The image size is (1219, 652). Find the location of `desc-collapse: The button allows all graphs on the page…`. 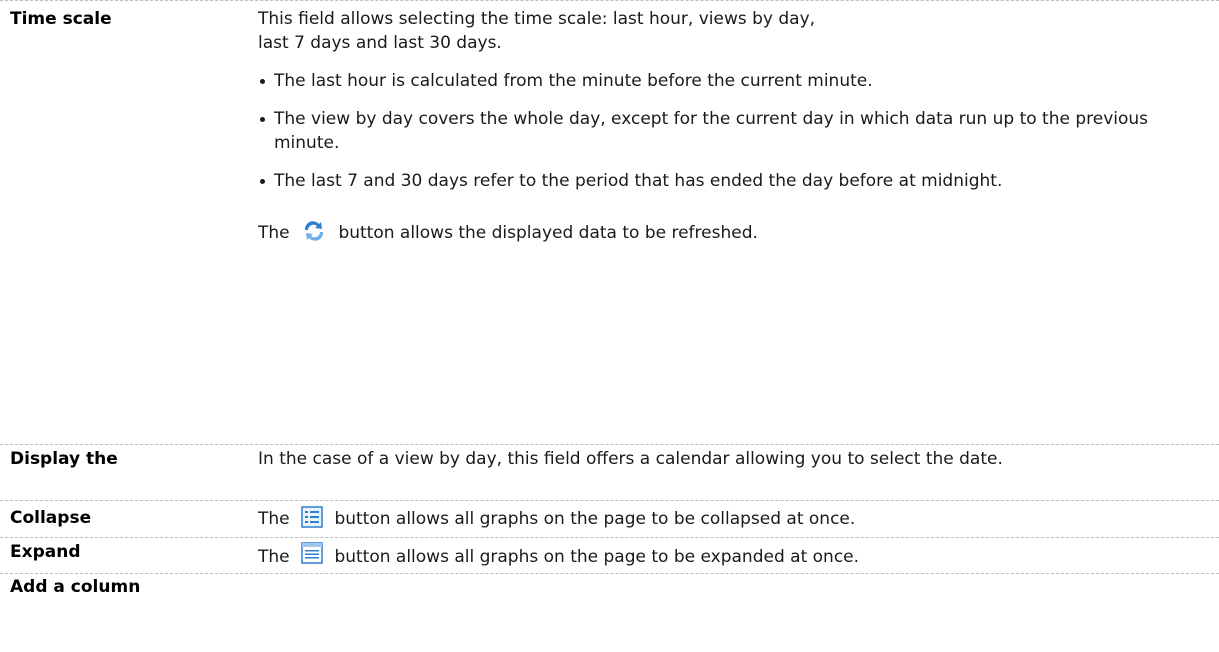

desc-collapse: The button allows all graphs on the page… is located at coordinates (733, 518).